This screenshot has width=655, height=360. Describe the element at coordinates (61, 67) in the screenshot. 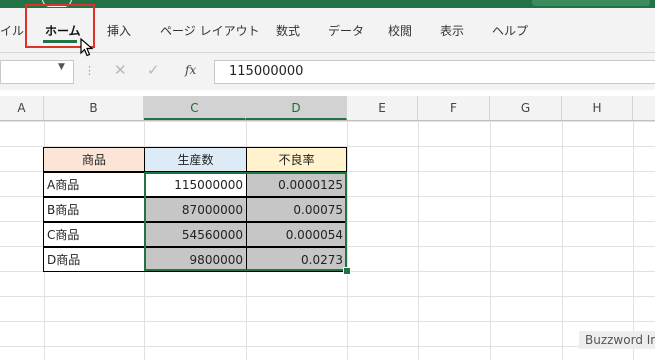

I see `chevron-down-icon: ▼` at that location.